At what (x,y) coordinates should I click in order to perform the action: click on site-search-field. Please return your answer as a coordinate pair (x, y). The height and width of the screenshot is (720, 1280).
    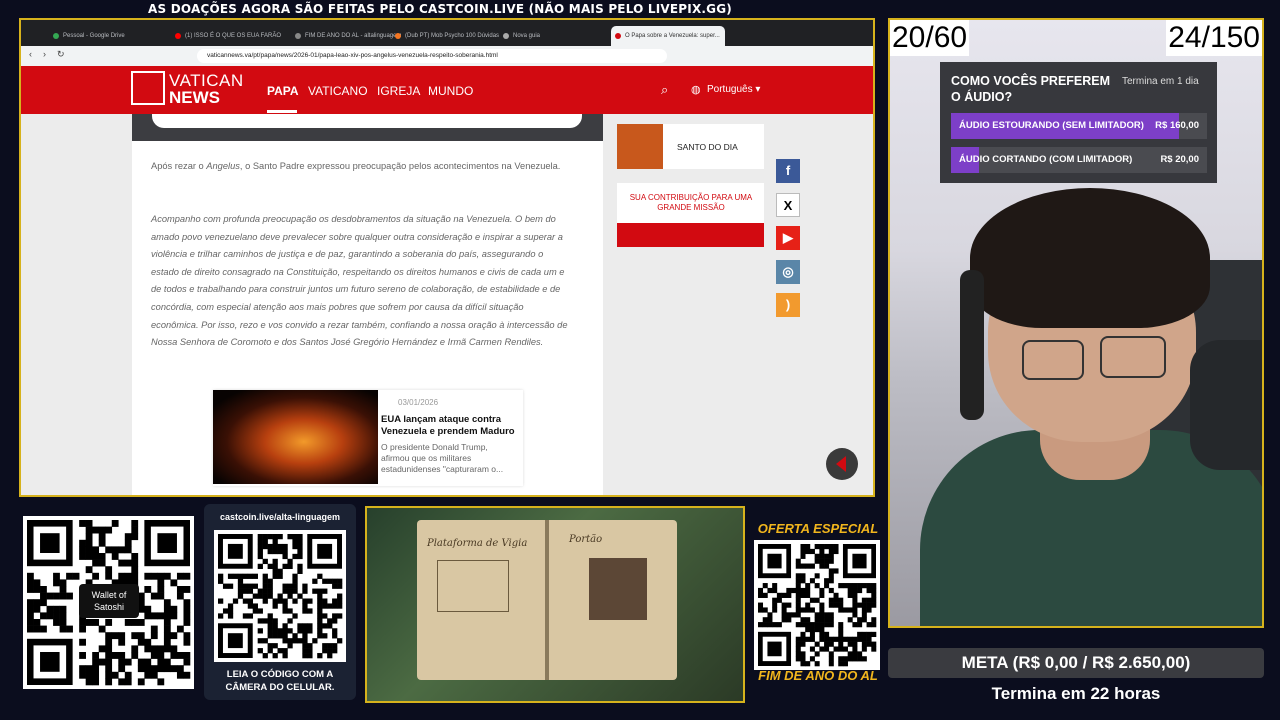
    Looking at the image, I should click on (367, 121).